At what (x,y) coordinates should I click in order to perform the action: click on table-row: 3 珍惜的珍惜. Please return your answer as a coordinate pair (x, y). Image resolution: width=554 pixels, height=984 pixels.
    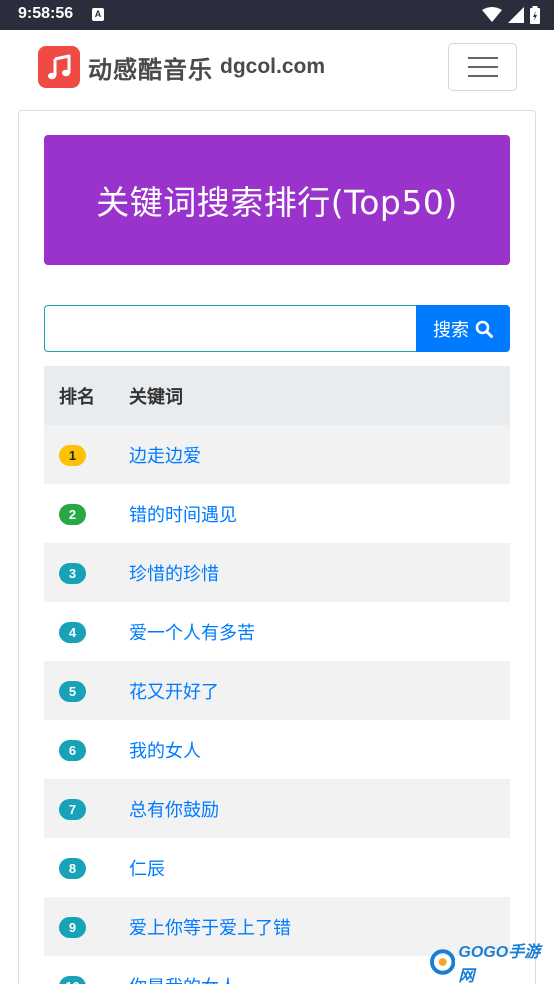
    Looking at the image, I should click on (277, 572).